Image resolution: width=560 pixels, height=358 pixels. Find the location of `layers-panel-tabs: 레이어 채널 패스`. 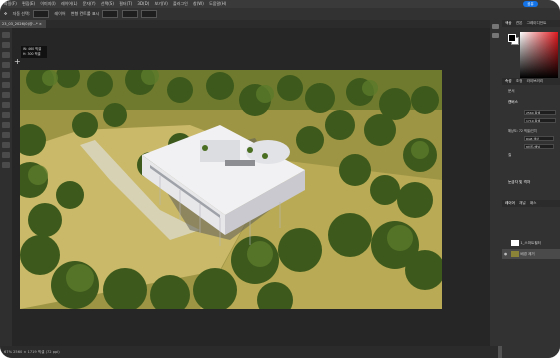

layers-panel-tabs: 레이어 채널 패스 is located at coordinates (531, 203).